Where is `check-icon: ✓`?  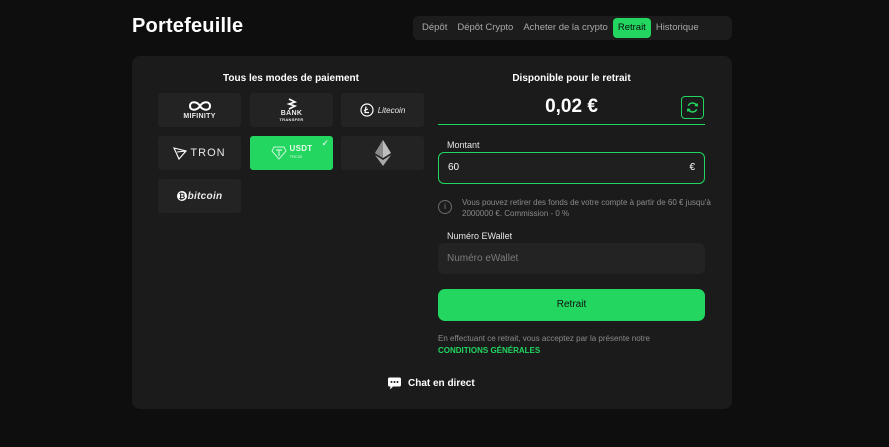 check-icon: ✓ is located at coordinates (325, 143).